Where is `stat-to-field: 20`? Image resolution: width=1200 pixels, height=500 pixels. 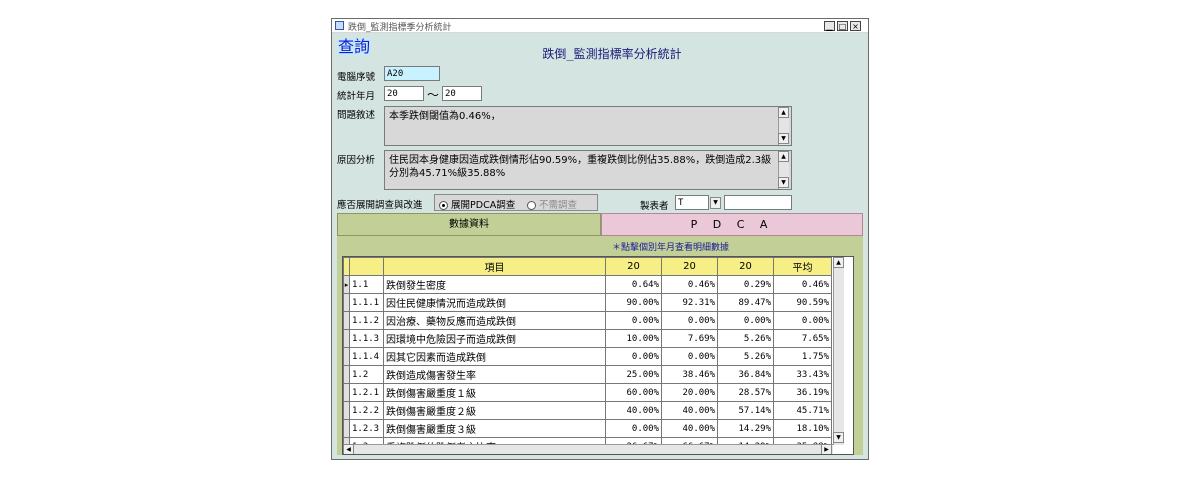 stat-to-field: 20 is located at coordinates (462, 93).